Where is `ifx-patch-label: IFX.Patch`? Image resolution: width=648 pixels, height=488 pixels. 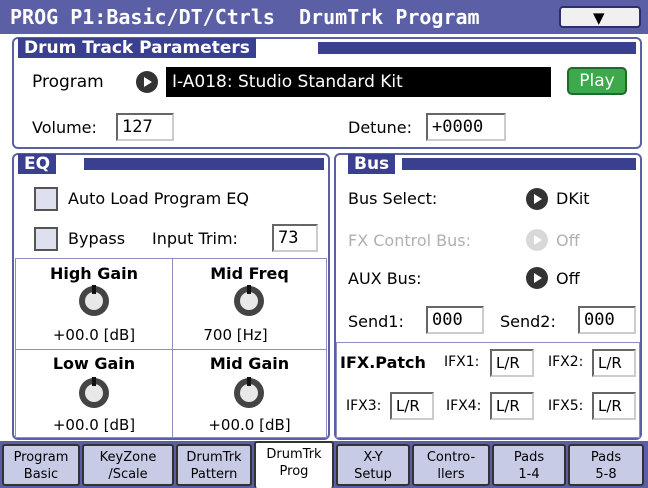
ifx-patch-label: IFX.Patch is located at coordinates (383, 362).